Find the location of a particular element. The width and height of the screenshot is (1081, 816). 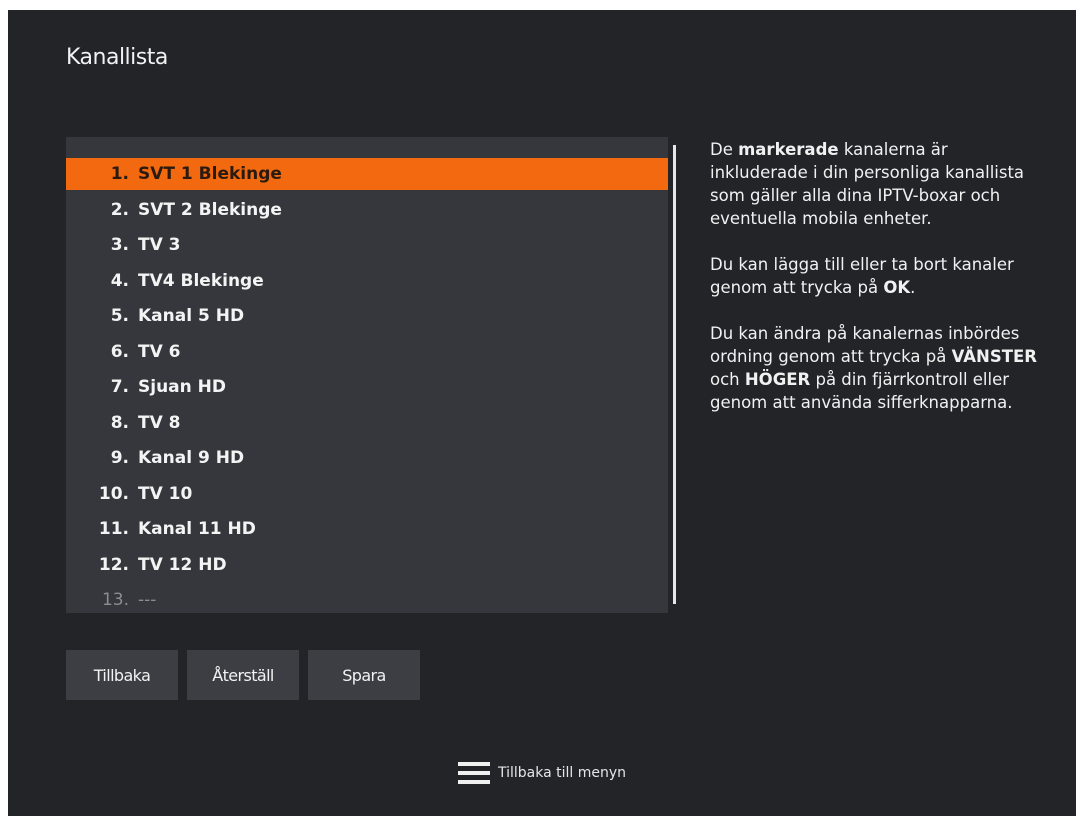

help-text-part: De is located at coordinates (724, 149).